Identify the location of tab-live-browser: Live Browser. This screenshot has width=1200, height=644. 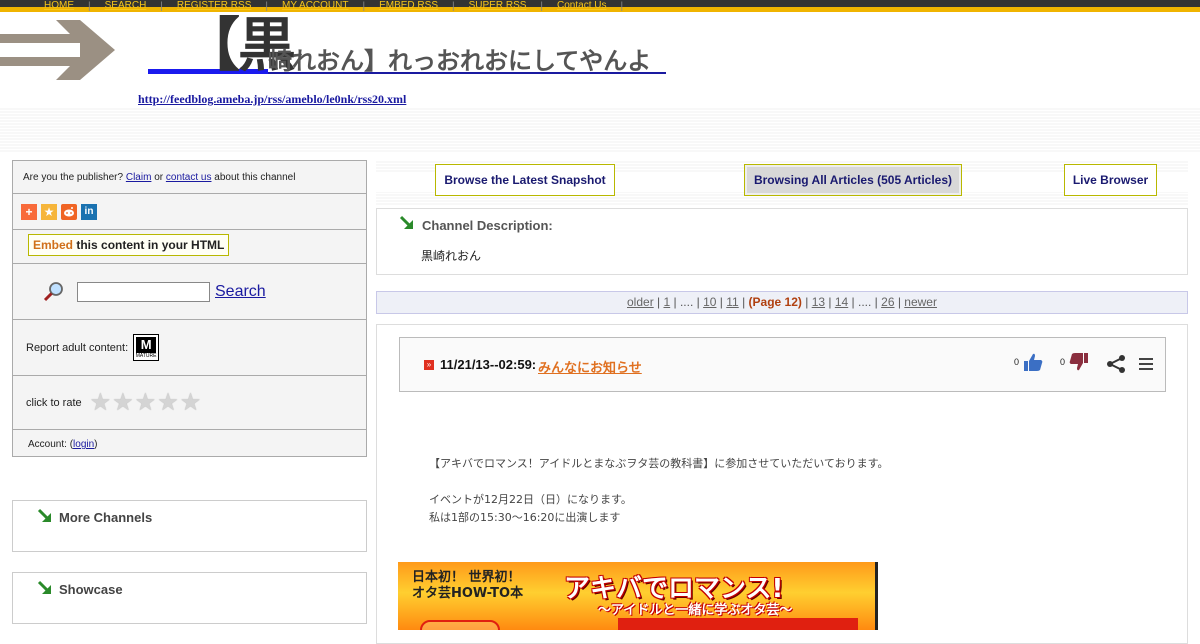
(1110, 180).